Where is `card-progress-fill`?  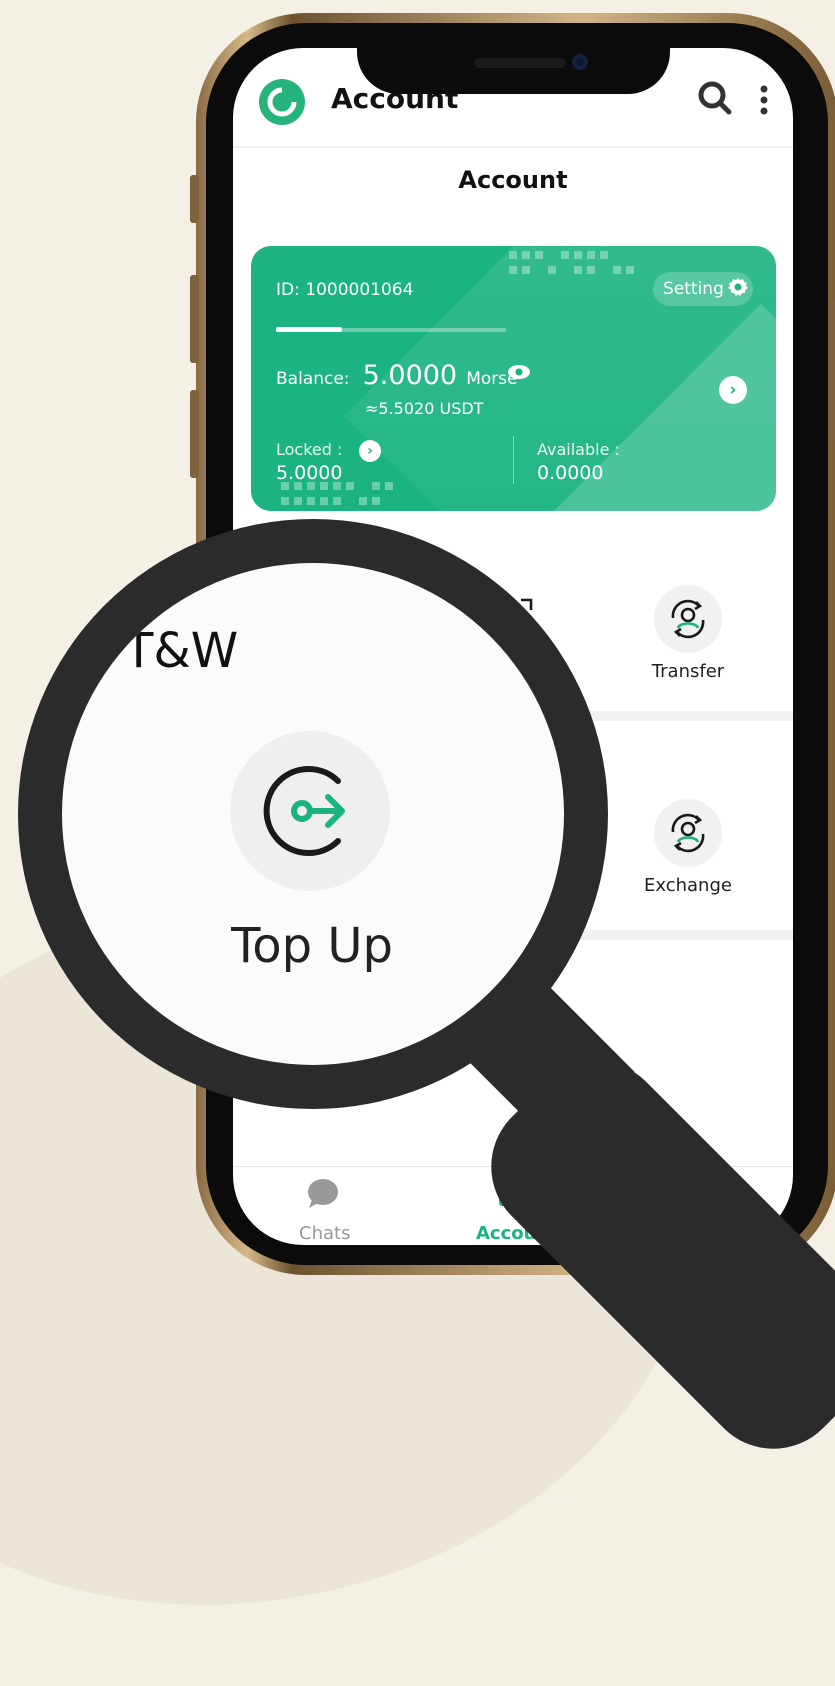 card-progress-fill is located at coordinates (309, 329).